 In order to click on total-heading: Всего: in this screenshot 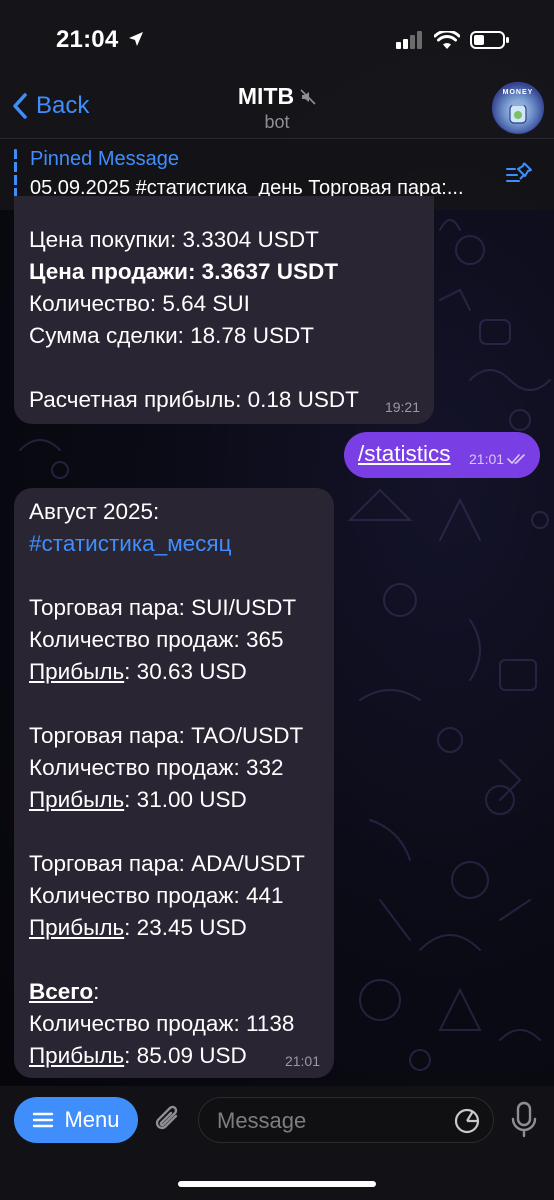, I will do `click(181, 992)`.